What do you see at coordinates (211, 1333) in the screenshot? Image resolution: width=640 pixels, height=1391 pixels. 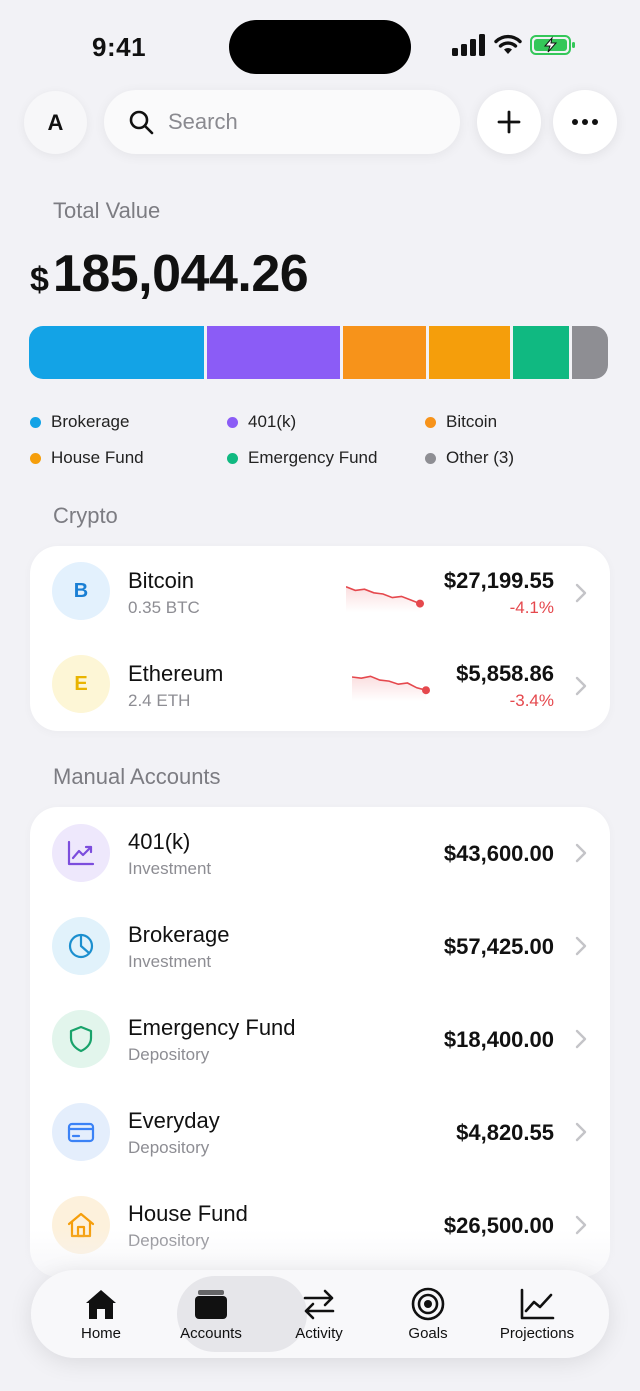 I see `tab-label: Accounts` at bounding box center [211, 1333].